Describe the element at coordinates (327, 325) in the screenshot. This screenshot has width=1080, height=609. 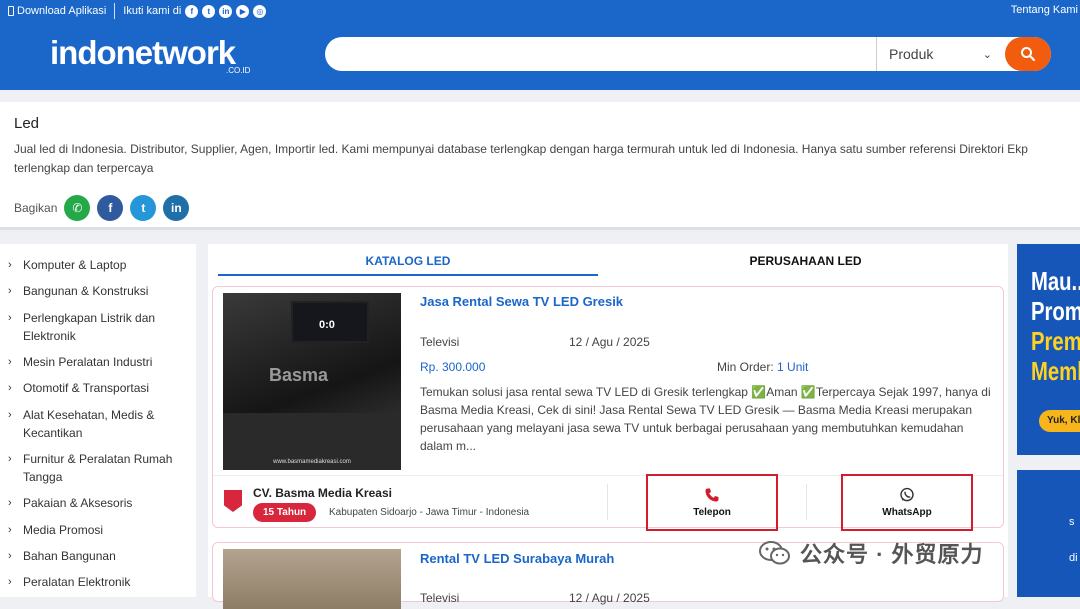
I see `tv-score: 0:0` at that location.